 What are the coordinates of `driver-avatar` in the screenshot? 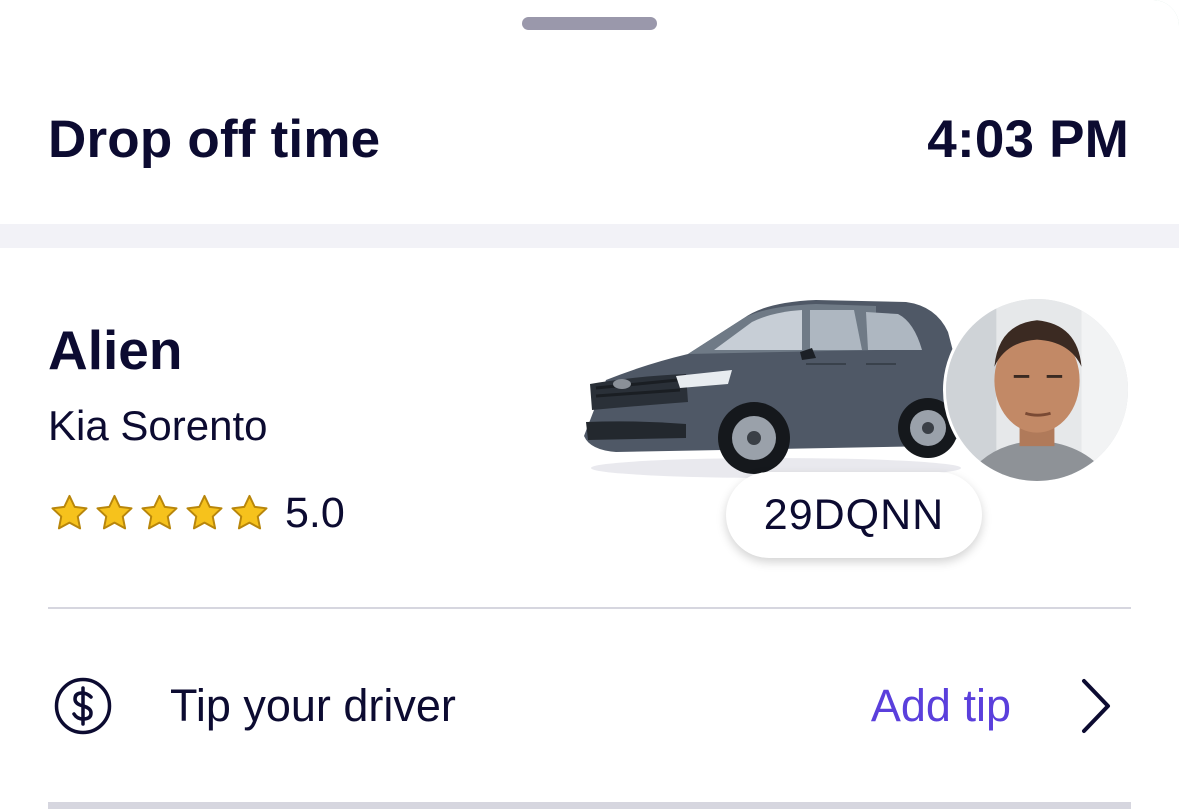 It's located at (1037, 390).